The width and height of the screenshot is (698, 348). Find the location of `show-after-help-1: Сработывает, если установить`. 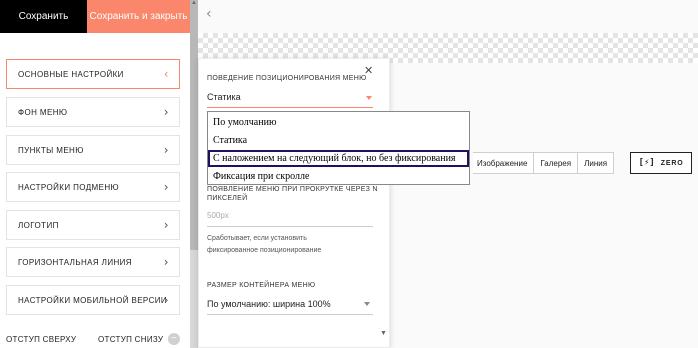

show-after-help-1: Сработывает, если установить is located at coordinates (257, 238).